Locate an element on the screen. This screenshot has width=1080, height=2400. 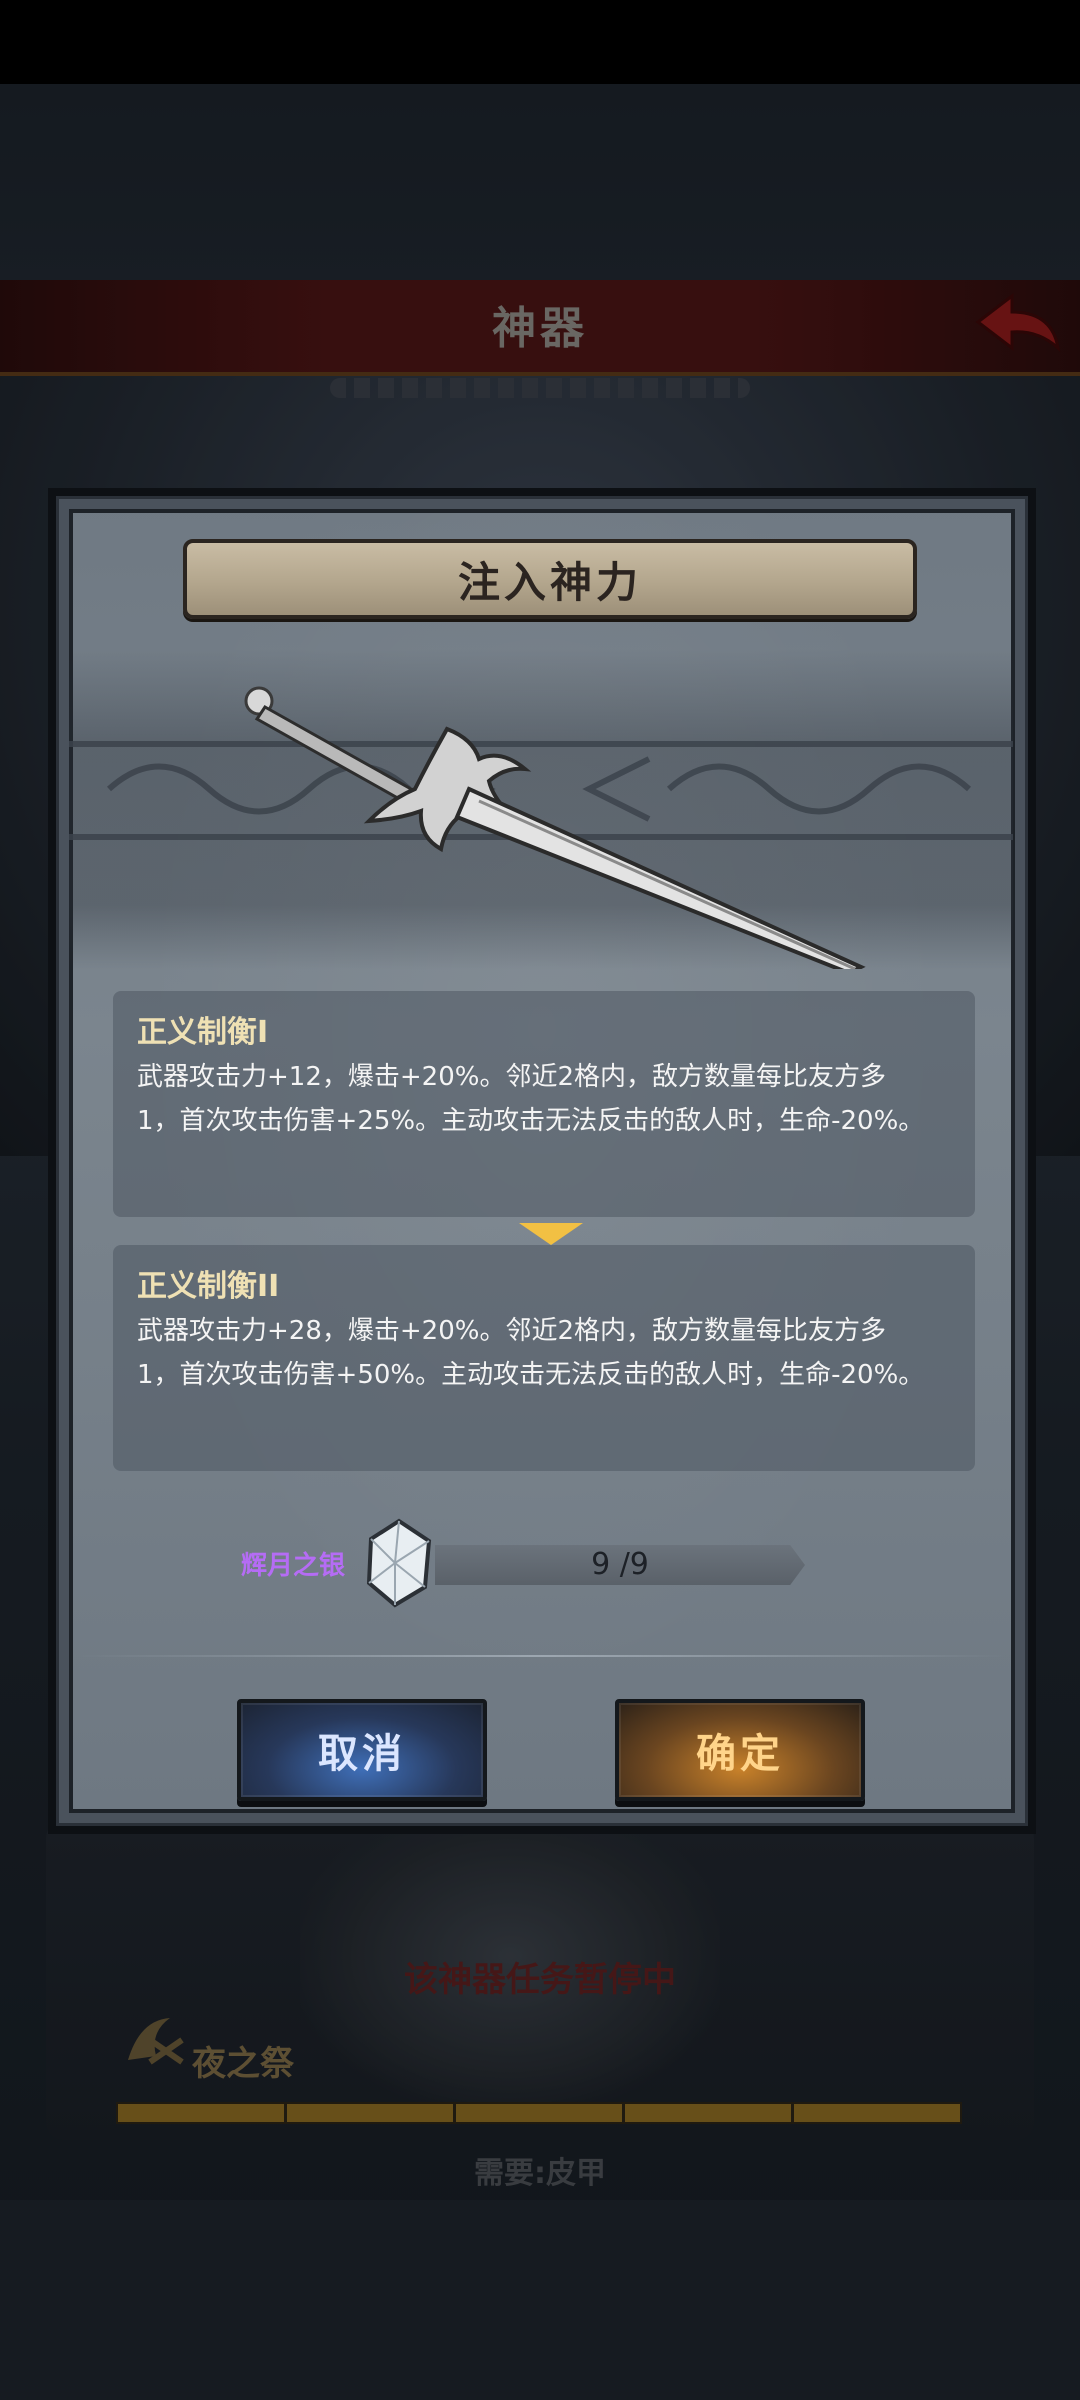
moon-silver-gem-icon is located at coordinates (399, 1563).